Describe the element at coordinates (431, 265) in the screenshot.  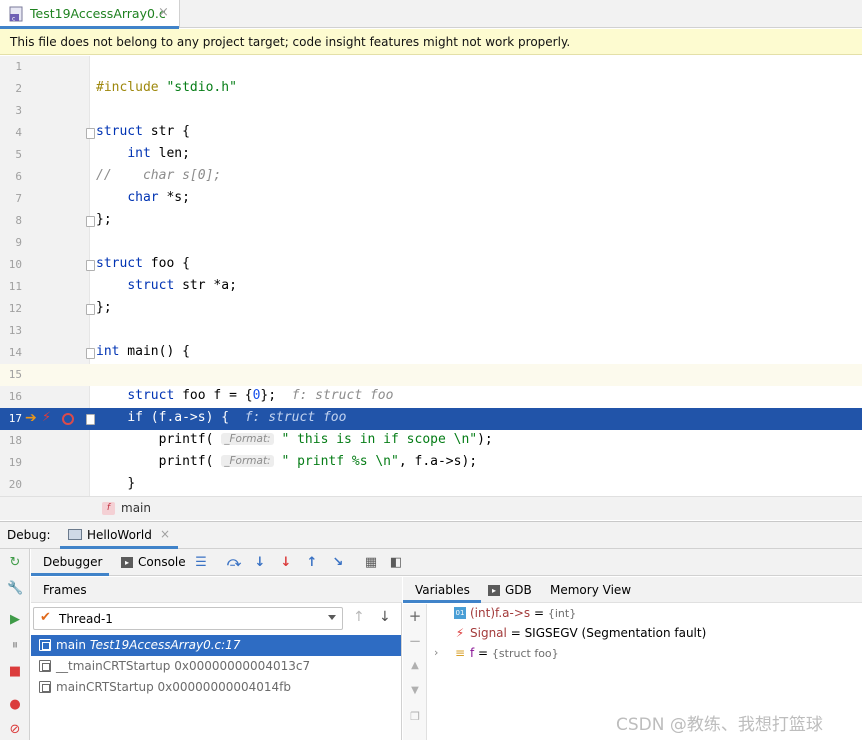
I see `code-line: 10 struct foo {` at that location.